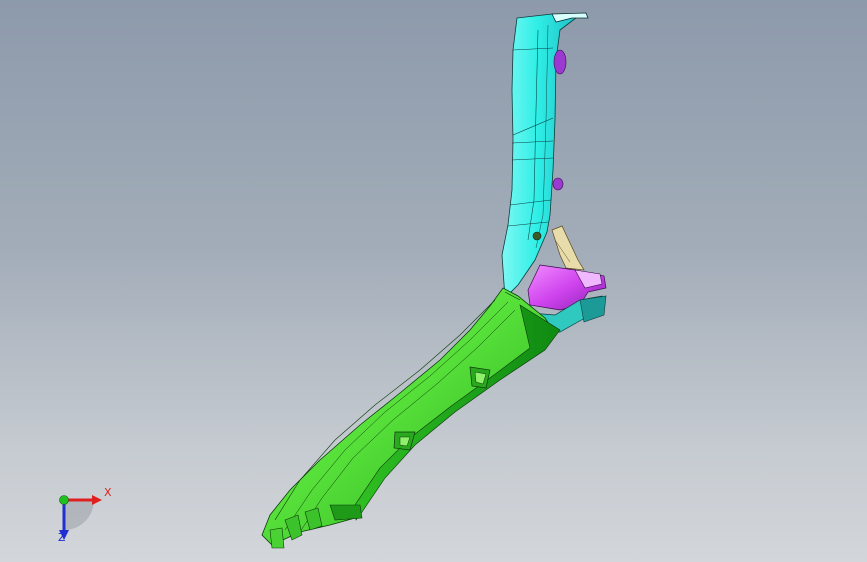 The image size is (867, 562). What do you see at coordinates (108, 492) in the screenshot?
I see `x-axis-label: X` at bounding box center [108, 492].